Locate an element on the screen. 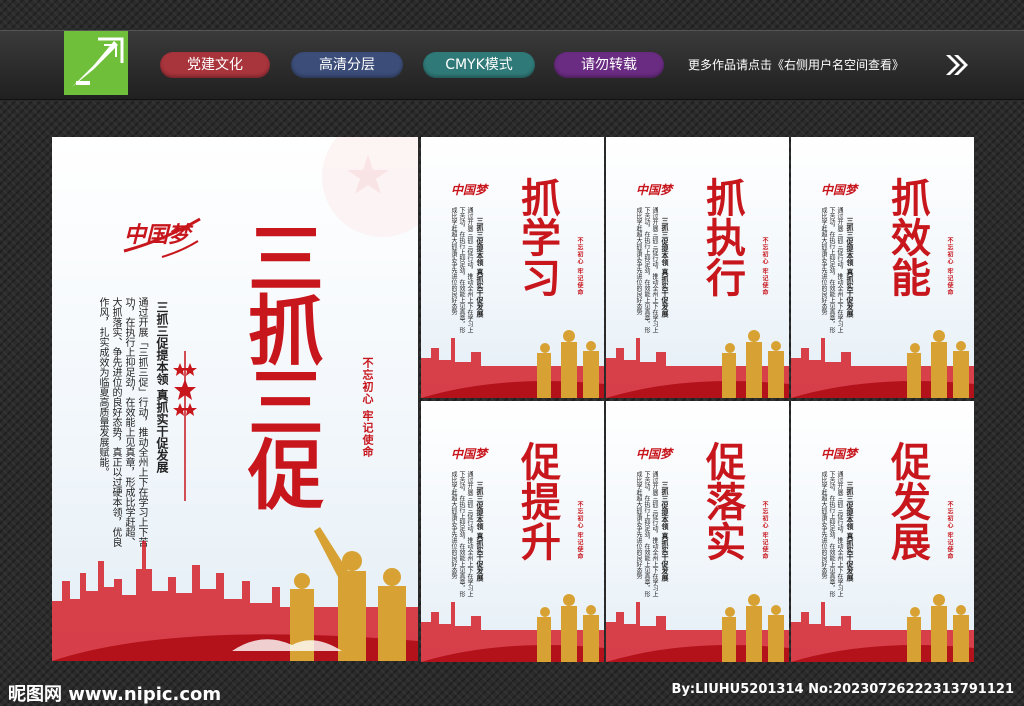 The image size is (1024, 706). poster-title: 抓学习 is located at coordinates (537, 237).